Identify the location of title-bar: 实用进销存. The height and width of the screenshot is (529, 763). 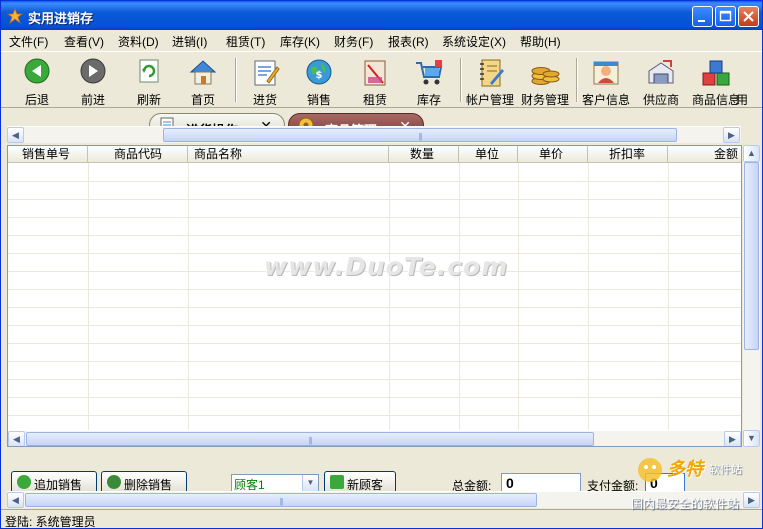
(381, 15).